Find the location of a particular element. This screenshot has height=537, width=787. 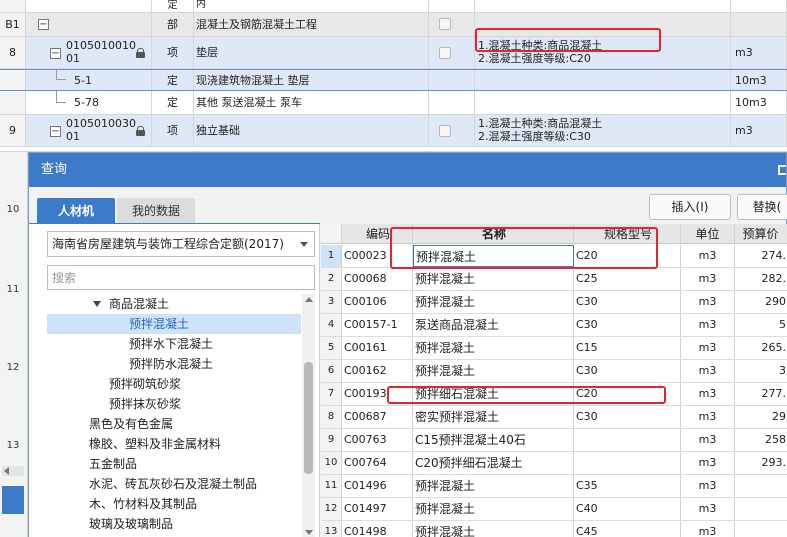

tree-item-yuban-shuixia: 预拌水下混凝土 is located at coordinates (174, 344).